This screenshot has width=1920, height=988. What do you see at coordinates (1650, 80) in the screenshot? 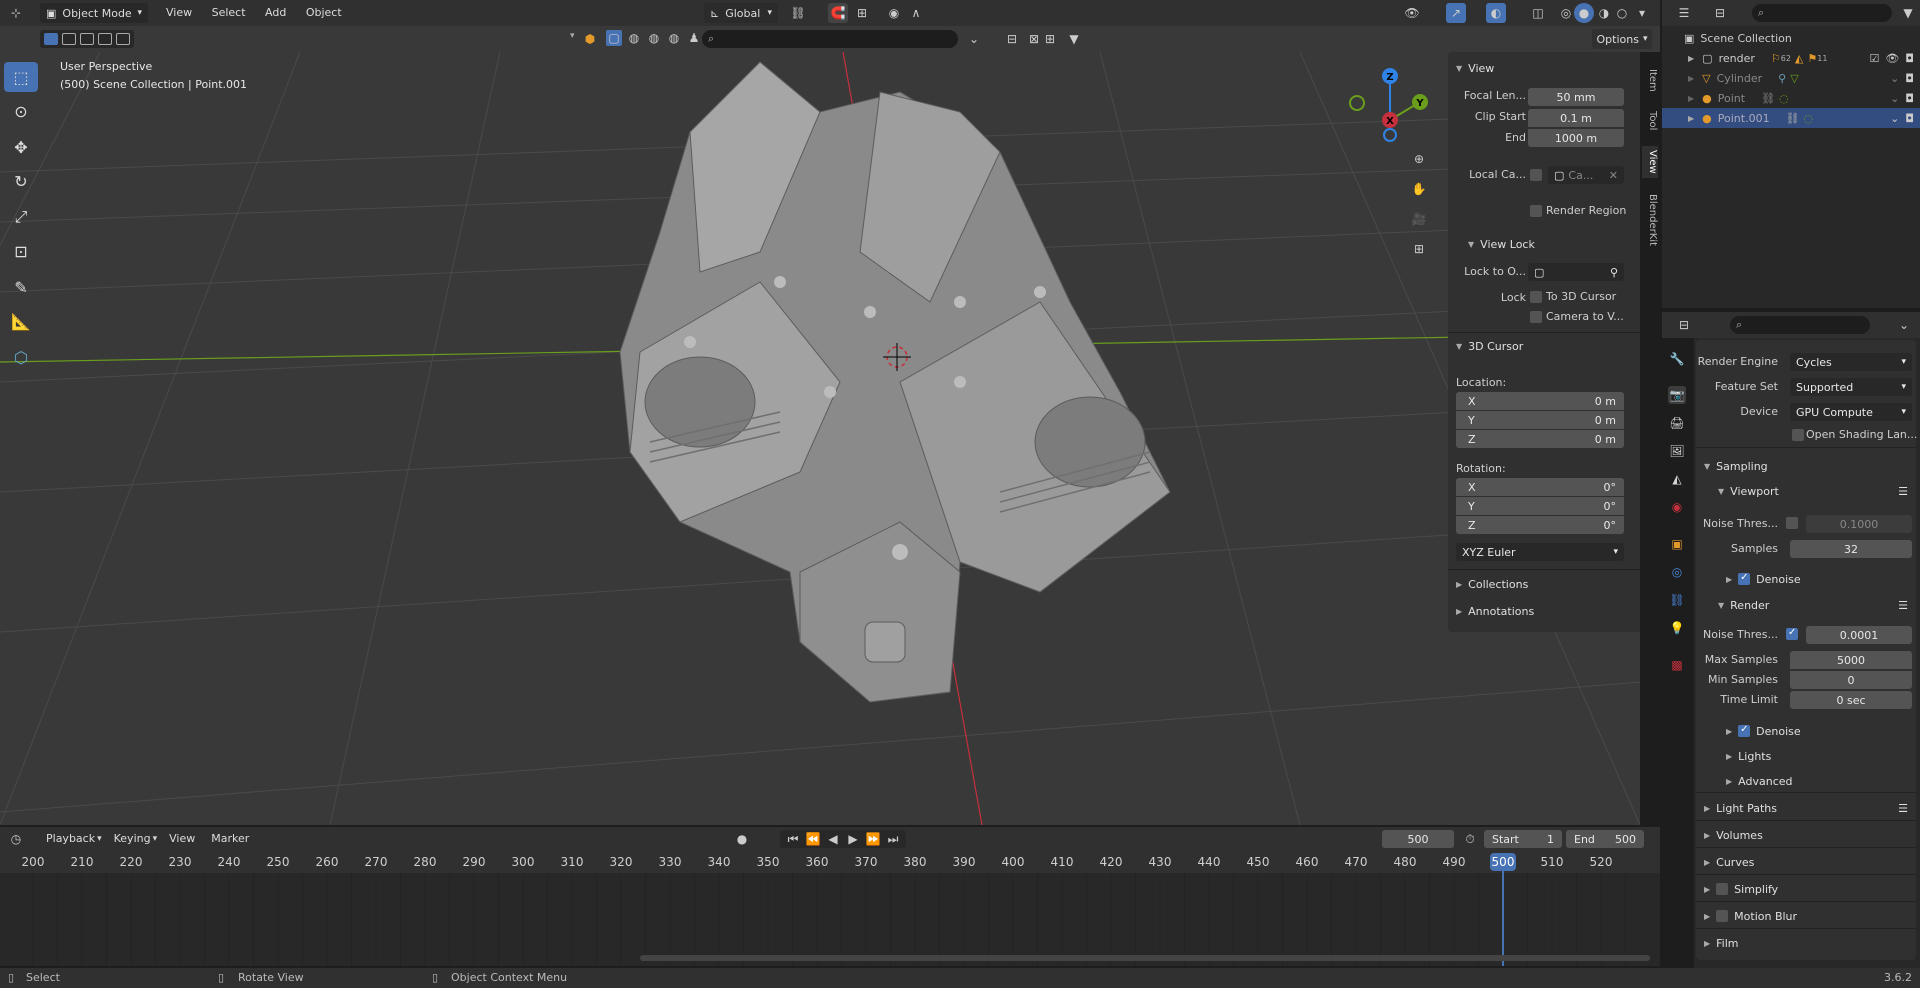
I see `tab-item: Item` at bounding box center [1650, 80].